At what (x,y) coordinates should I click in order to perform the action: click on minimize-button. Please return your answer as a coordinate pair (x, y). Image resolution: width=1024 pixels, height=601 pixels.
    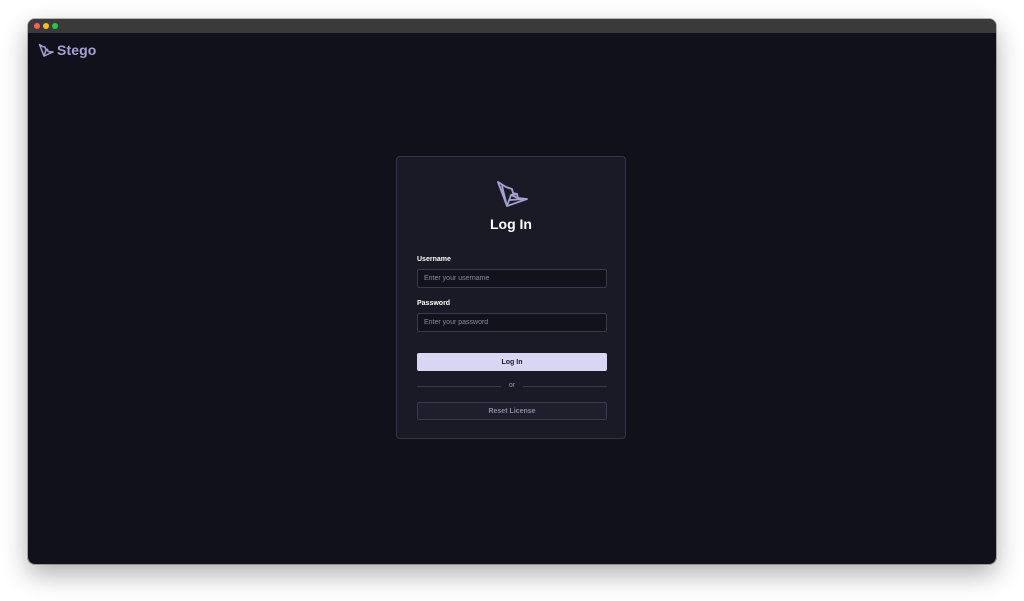
    Looking at the image, I should click on (46, 26).